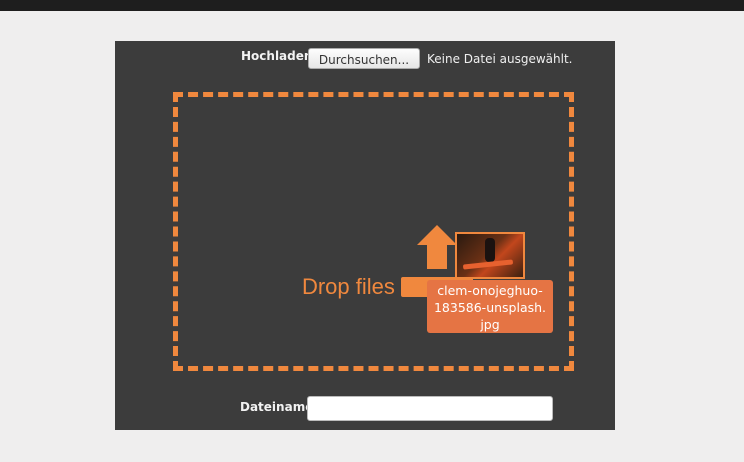 This screenshot has height=462, width=744. What do you see at coordinates (277, 56) in the screenshot?
I see `upload-label: Hochladen` at bounding box center [277, 56].